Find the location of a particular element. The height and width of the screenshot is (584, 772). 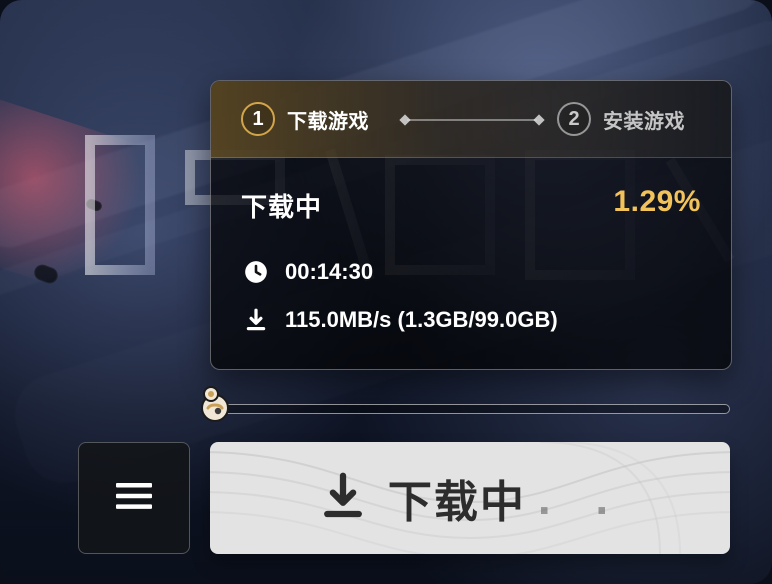

step-download-game: 1 下载游戏 is located at coordinates (305, 119).